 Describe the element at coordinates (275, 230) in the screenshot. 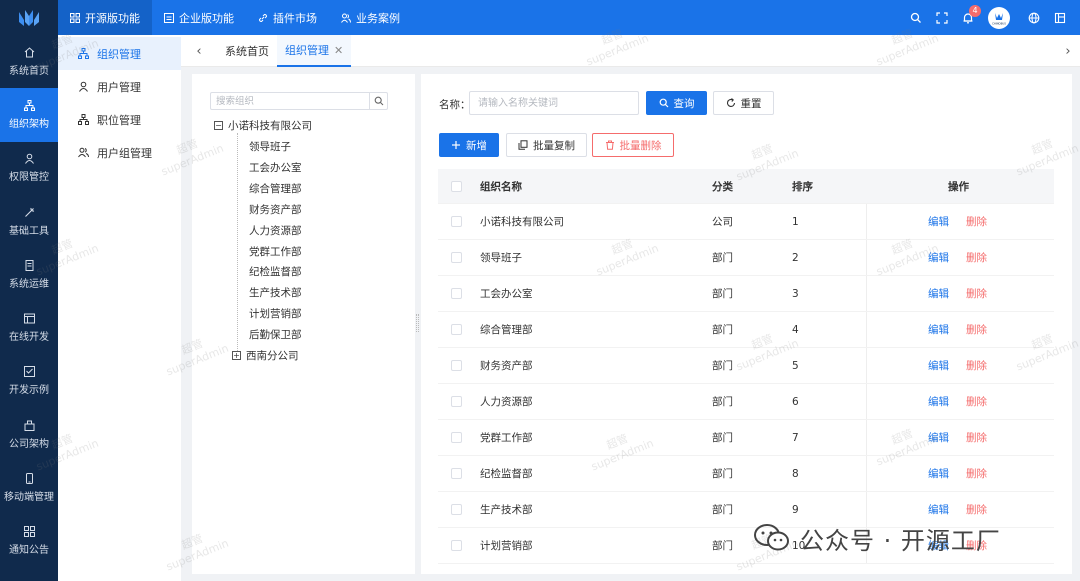

I see `tree-node: 人力资源部` at that location.